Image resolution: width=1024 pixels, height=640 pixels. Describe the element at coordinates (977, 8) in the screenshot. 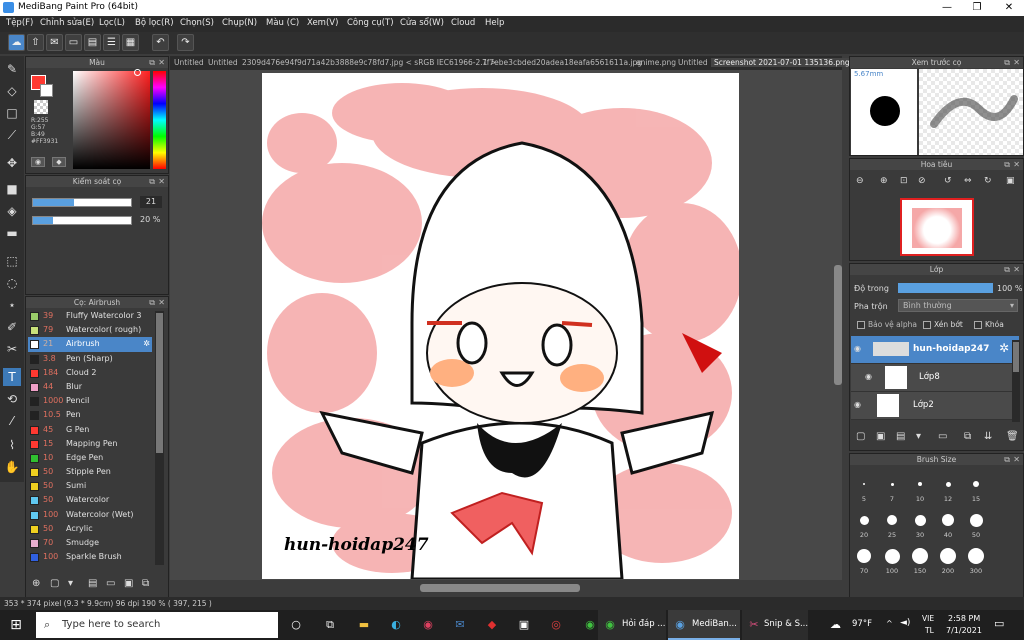

I see `maximize-button: ❐` at that location.